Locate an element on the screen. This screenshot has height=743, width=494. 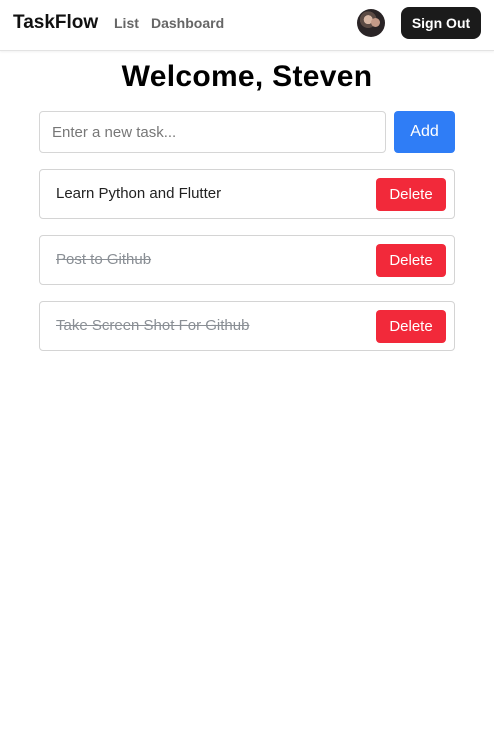
avatar-photo is located at coordinates (375, 22).